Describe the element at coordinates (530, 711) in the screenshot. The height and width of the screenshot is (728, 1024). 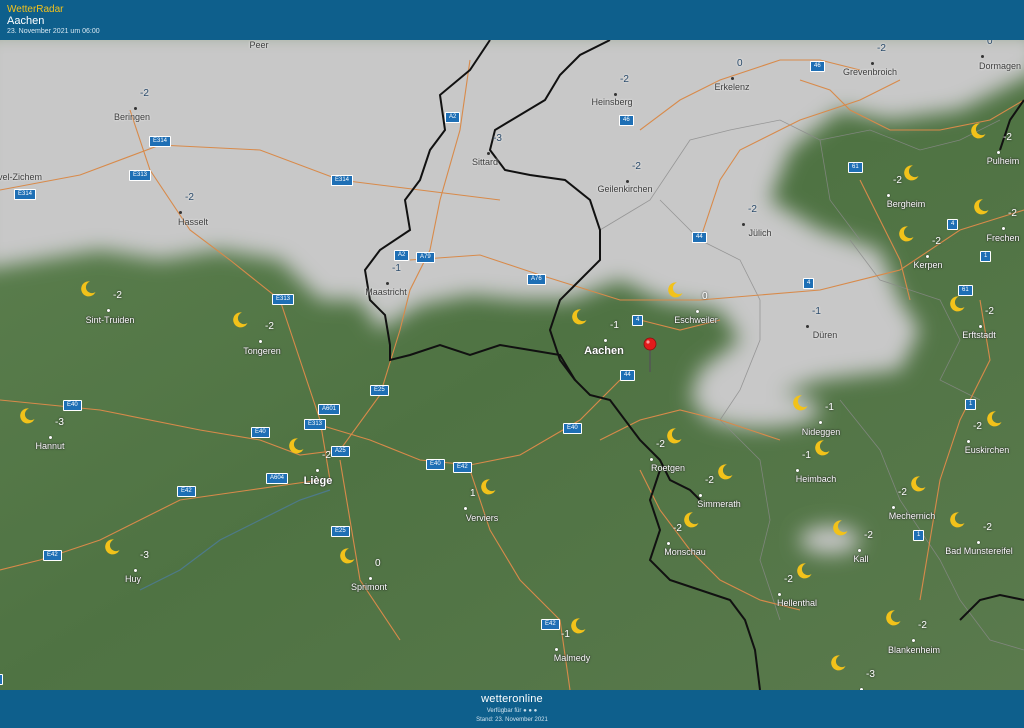
I see `platform-icons: ● ● ●` at that location.